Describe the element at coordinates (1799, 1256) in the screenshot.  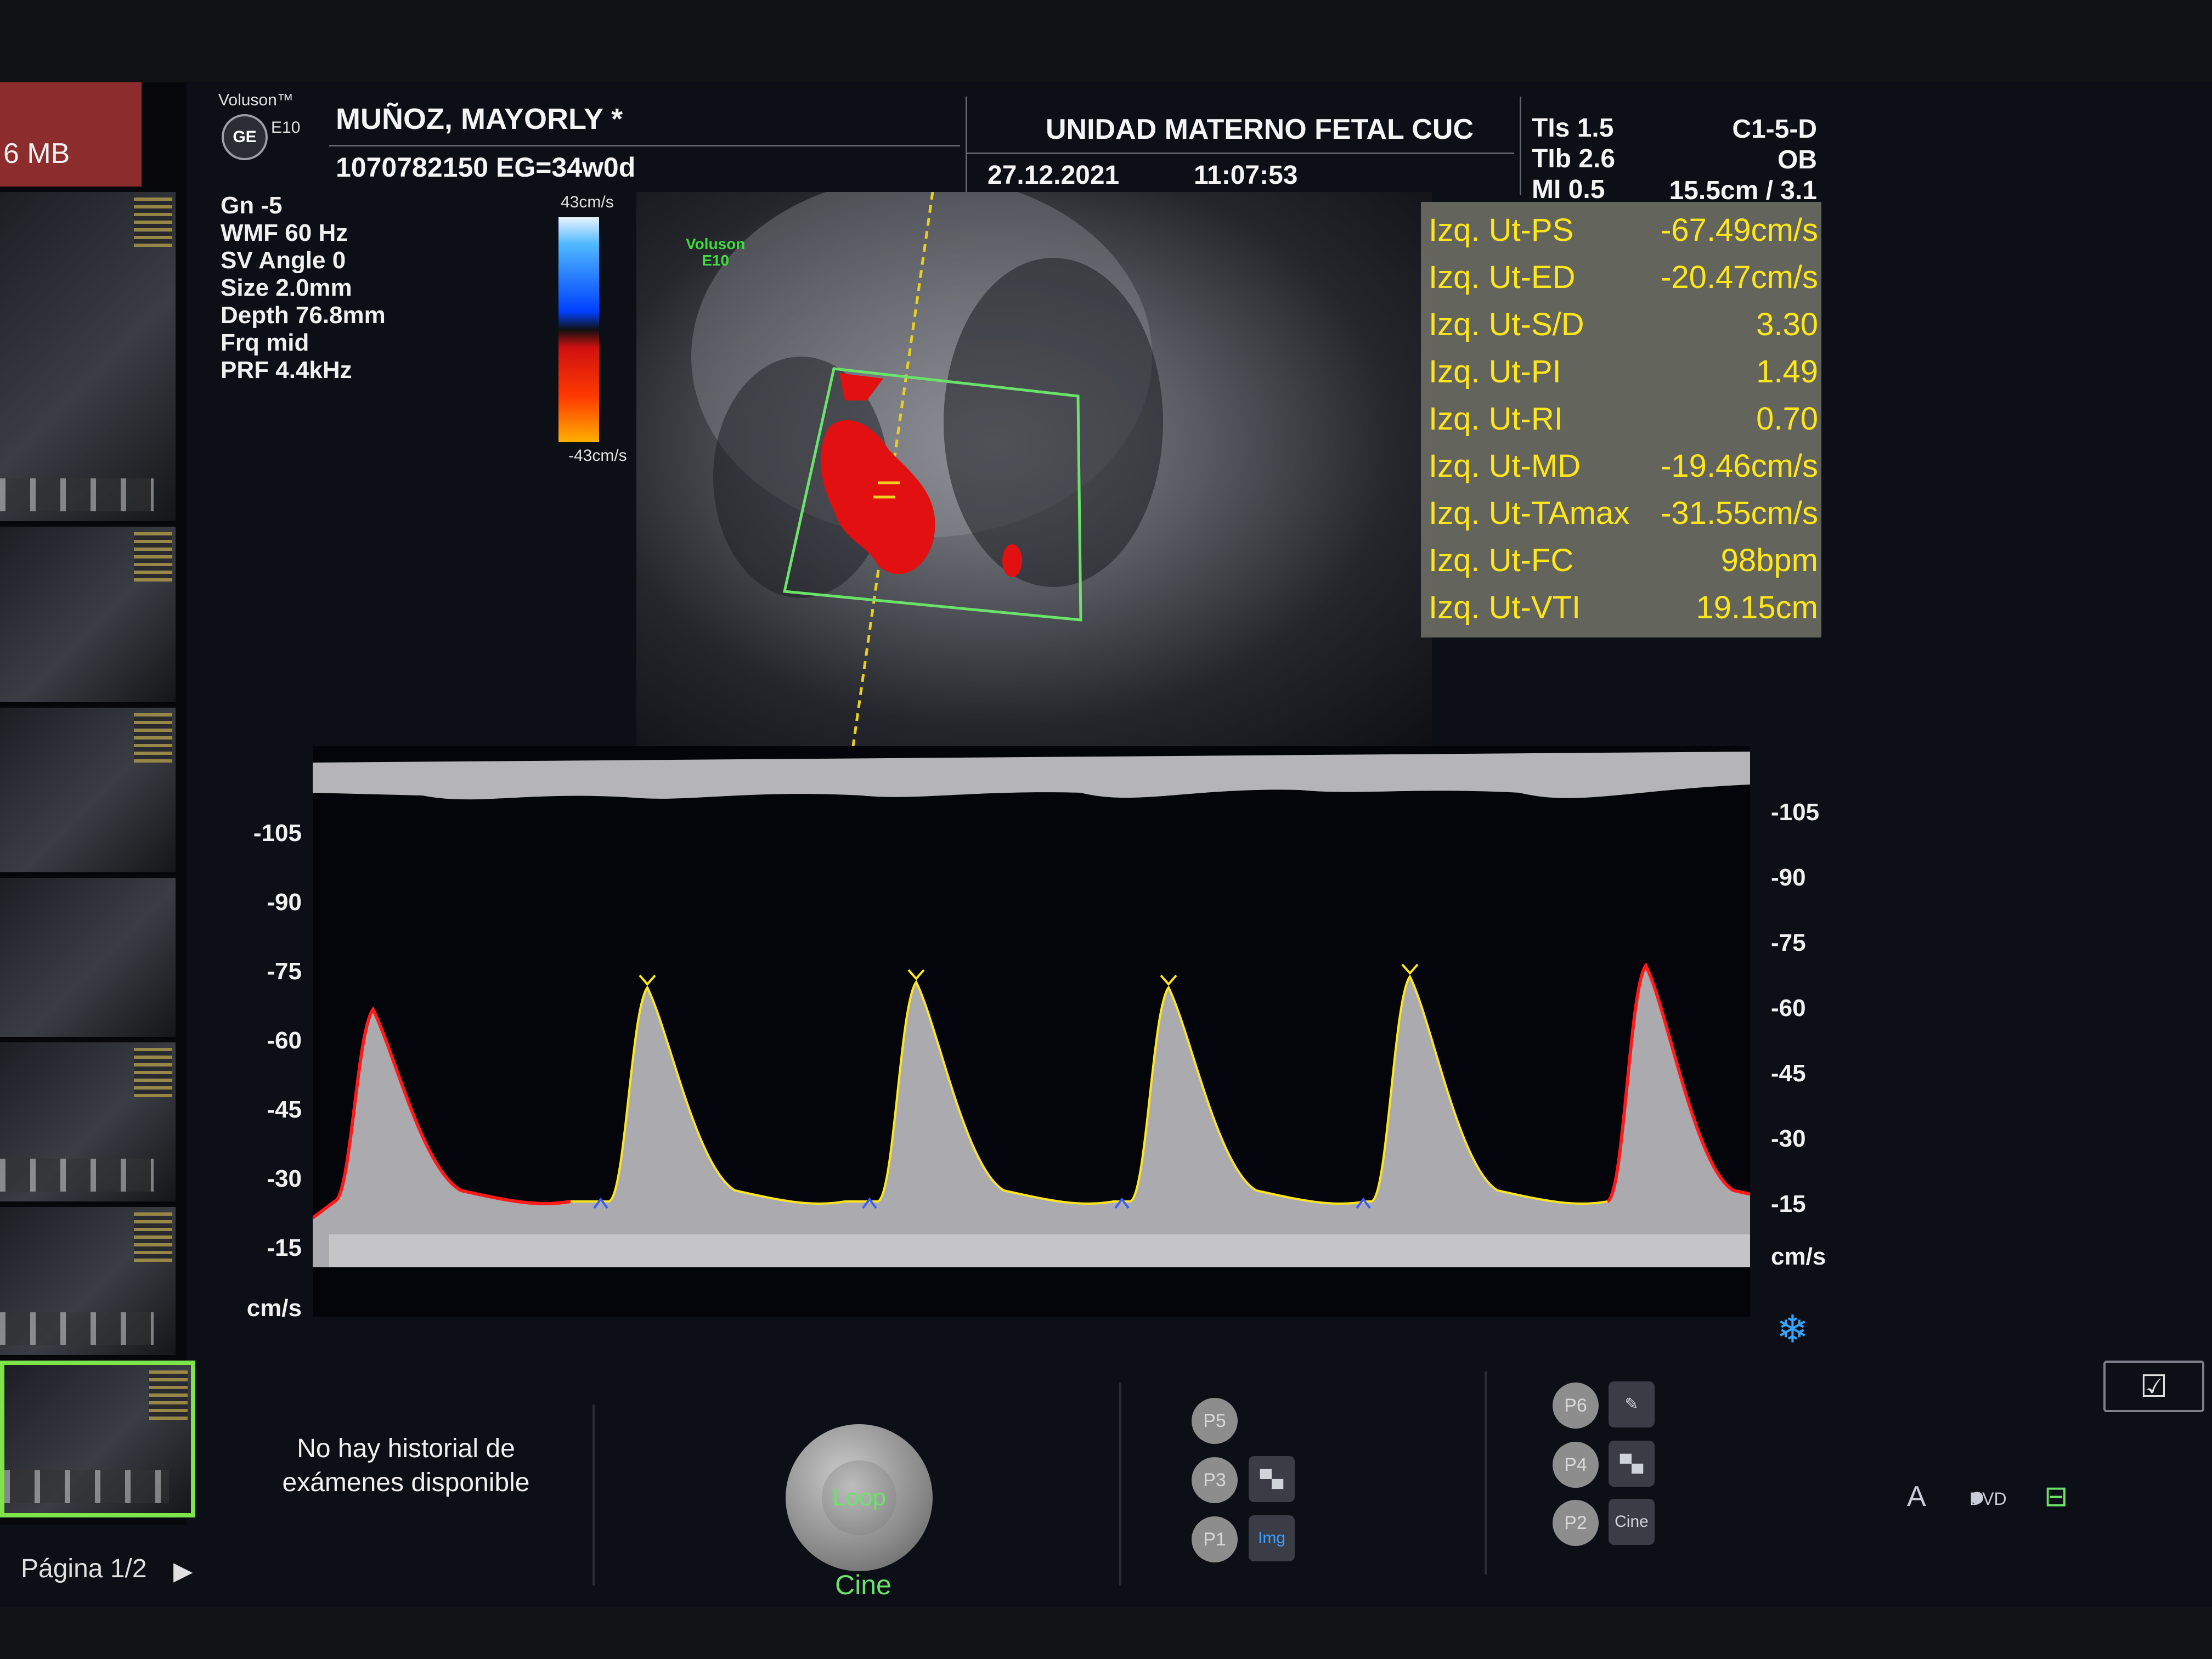
I see `axis-unit-right: cm/s` at that location.